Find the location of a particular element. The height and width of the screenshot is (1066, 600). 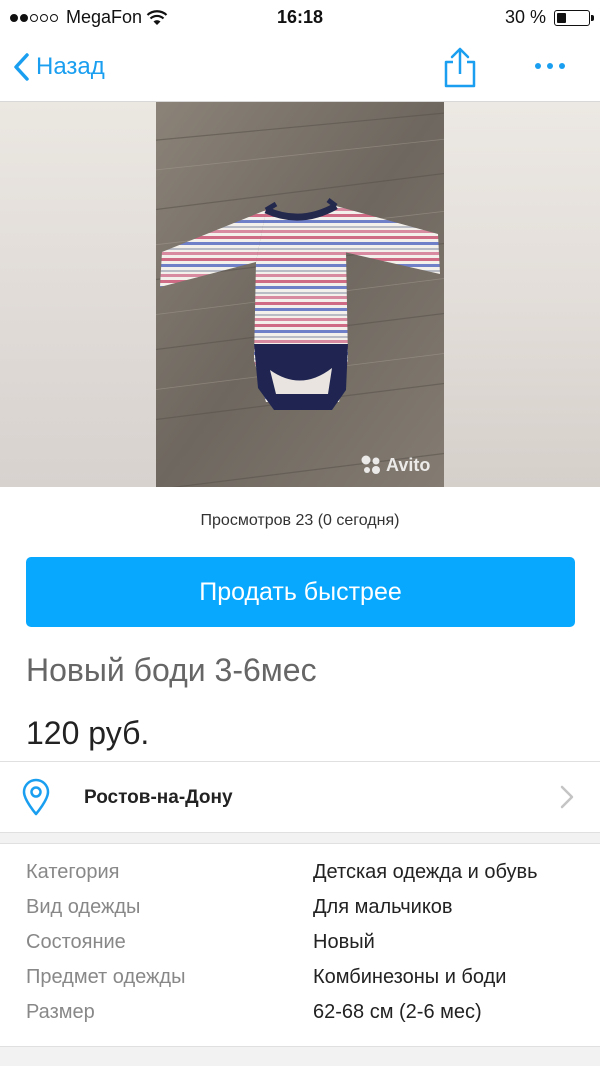

status-bar: MegaFon 16:18 30 % is located at coordinates (300, 18).